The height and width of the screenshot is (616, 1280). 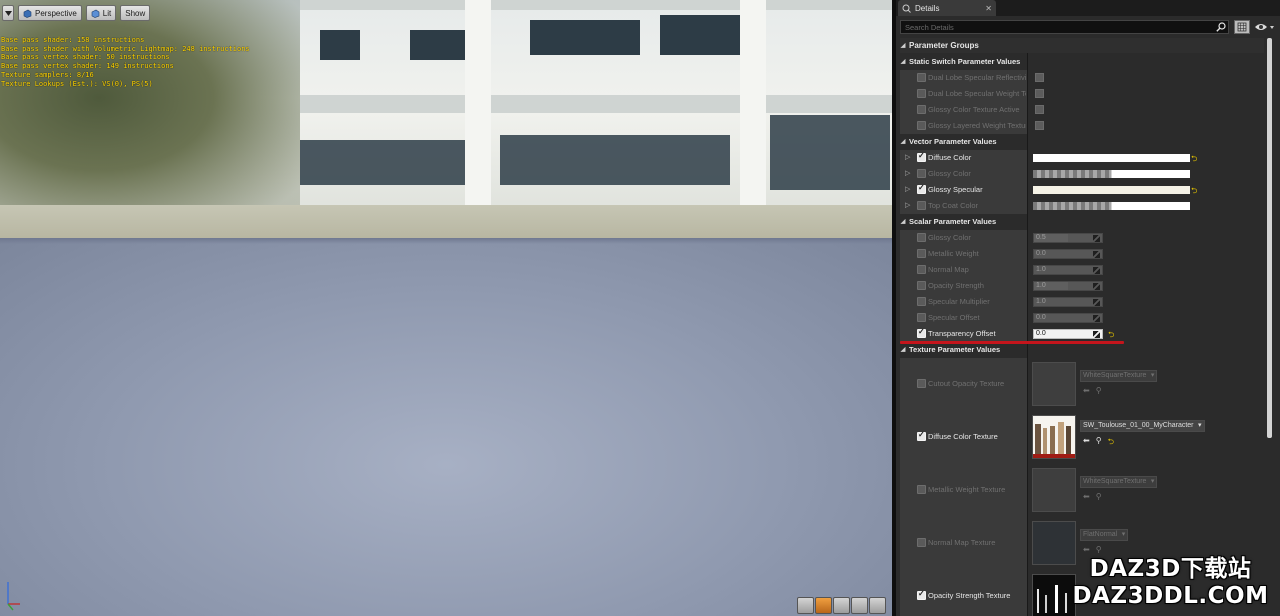 What do you see at coordinates (988, 8) in the screenshot?
I see `close-tab-icon: ✕` at bounding box center [988, 8].